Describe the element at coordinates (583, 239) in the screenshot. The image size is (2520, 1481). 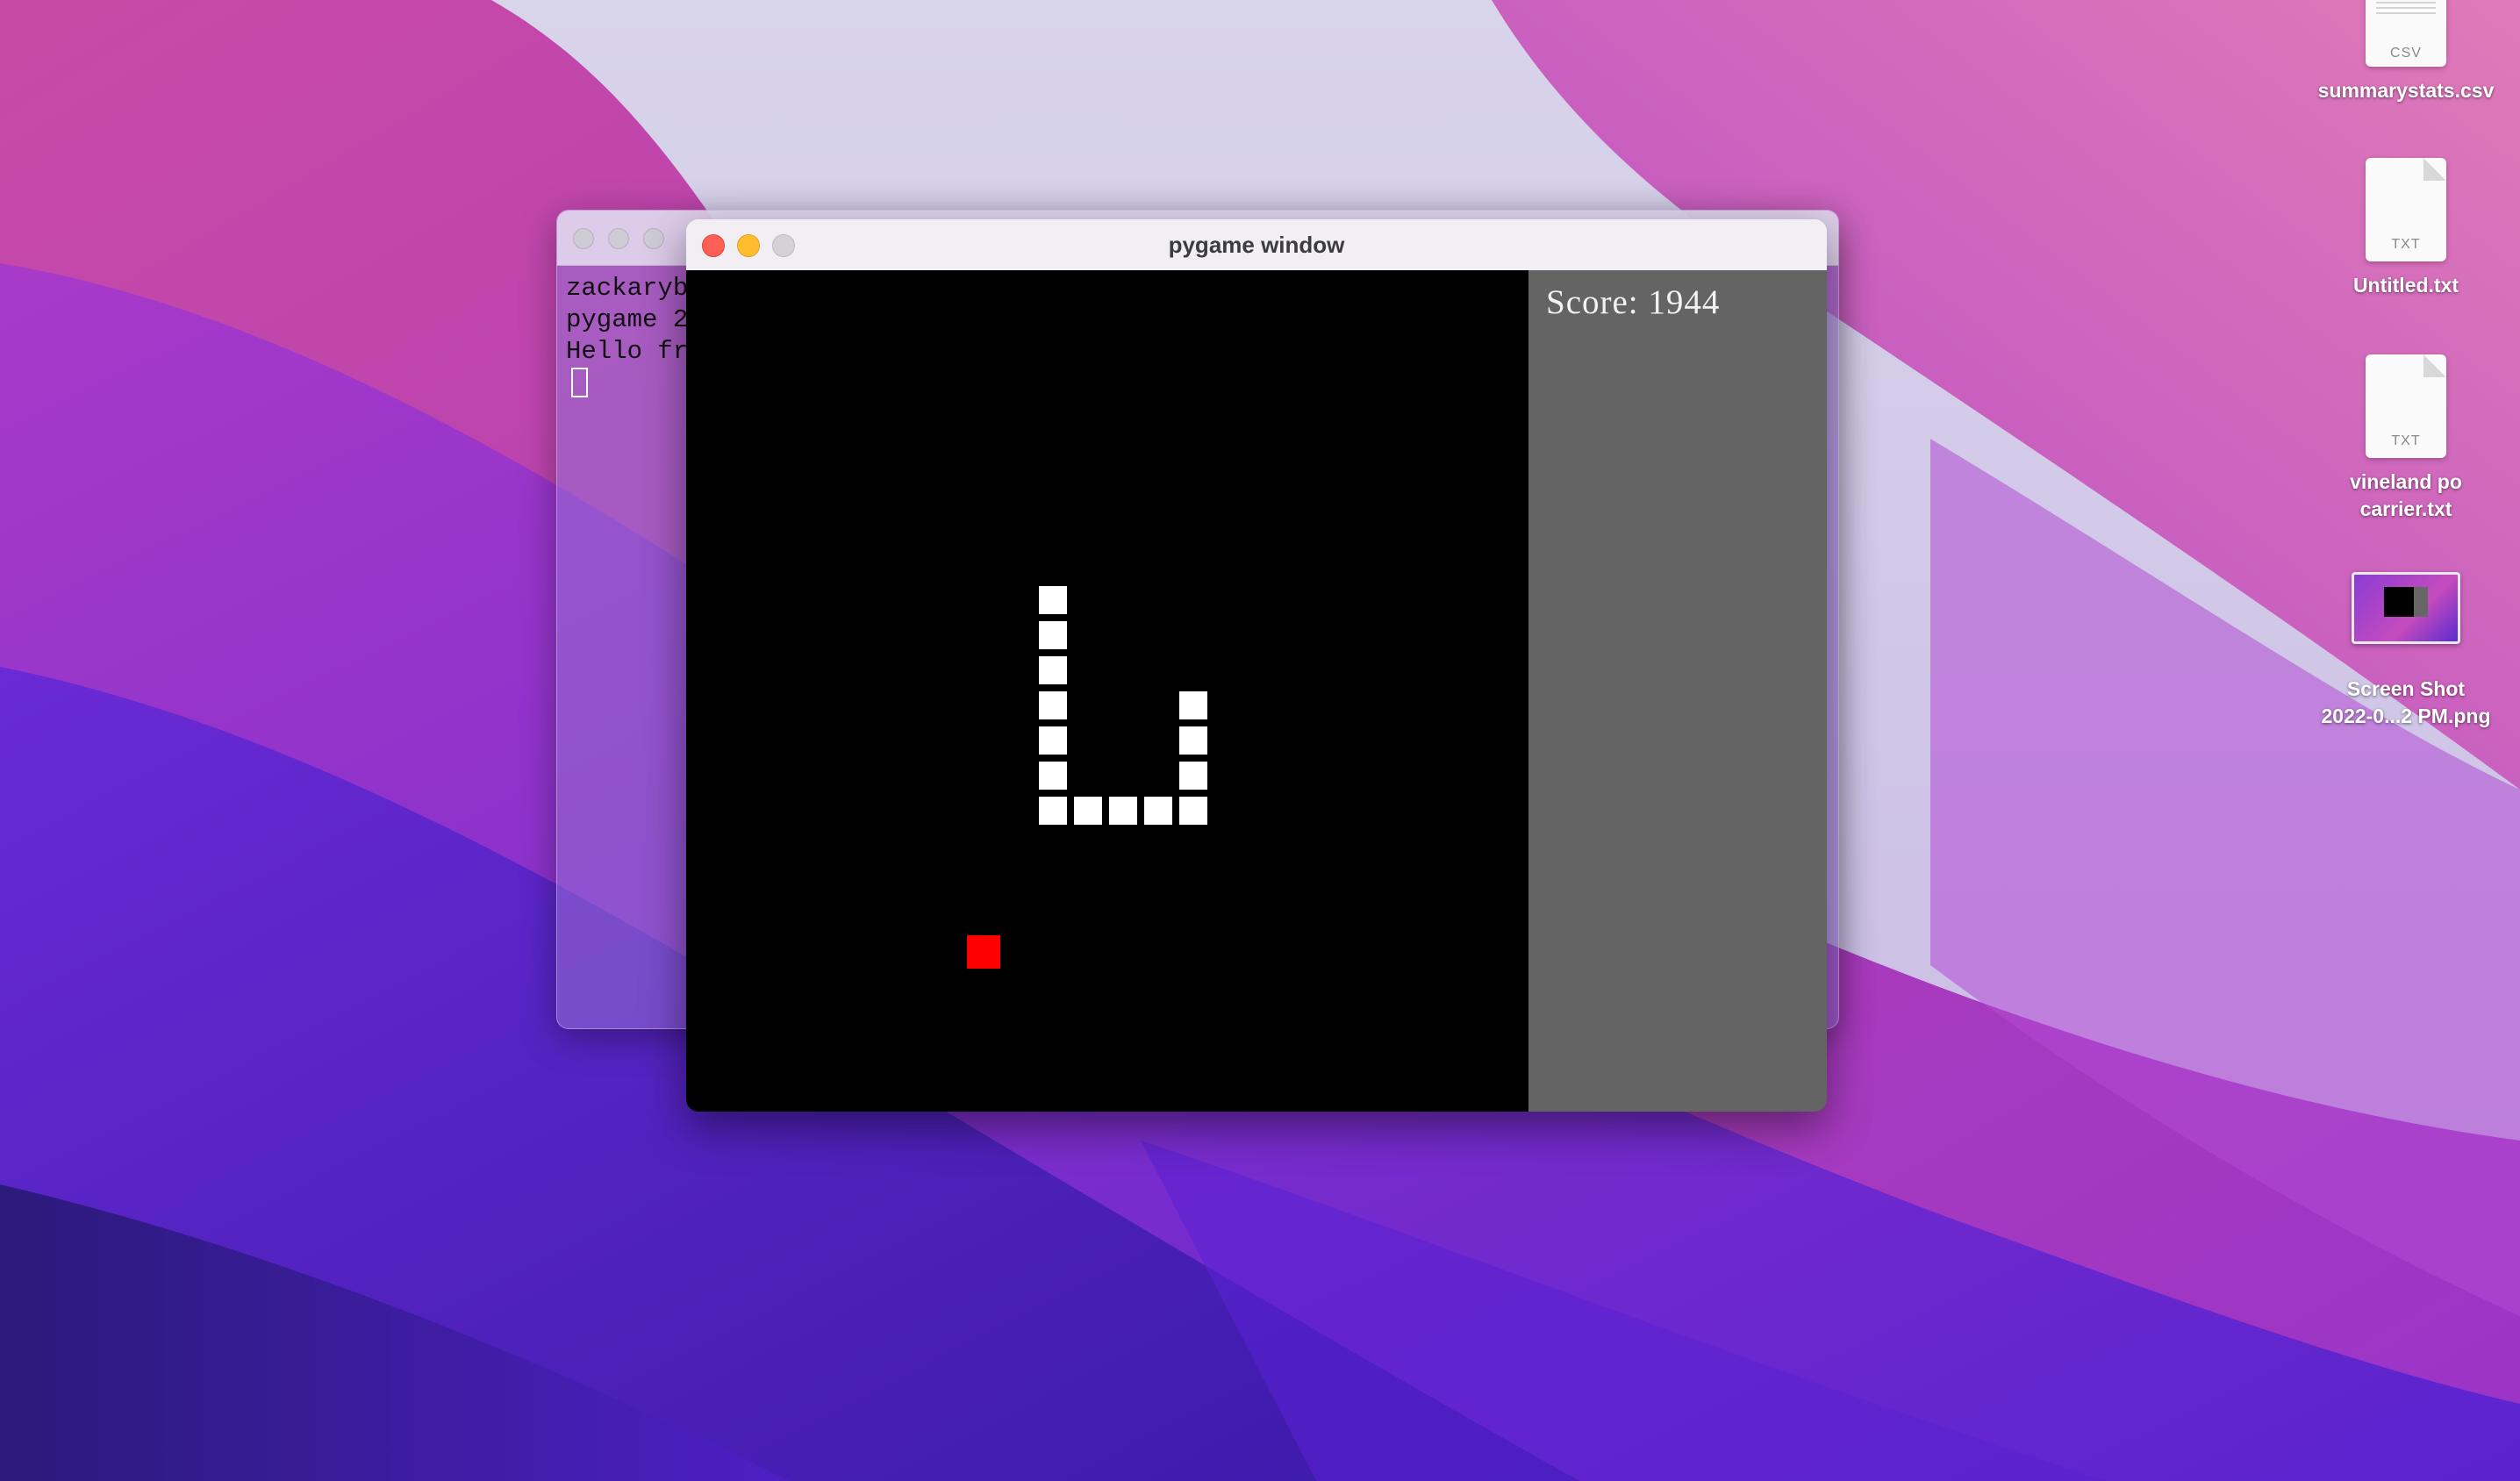
I see `close-button` at that location.